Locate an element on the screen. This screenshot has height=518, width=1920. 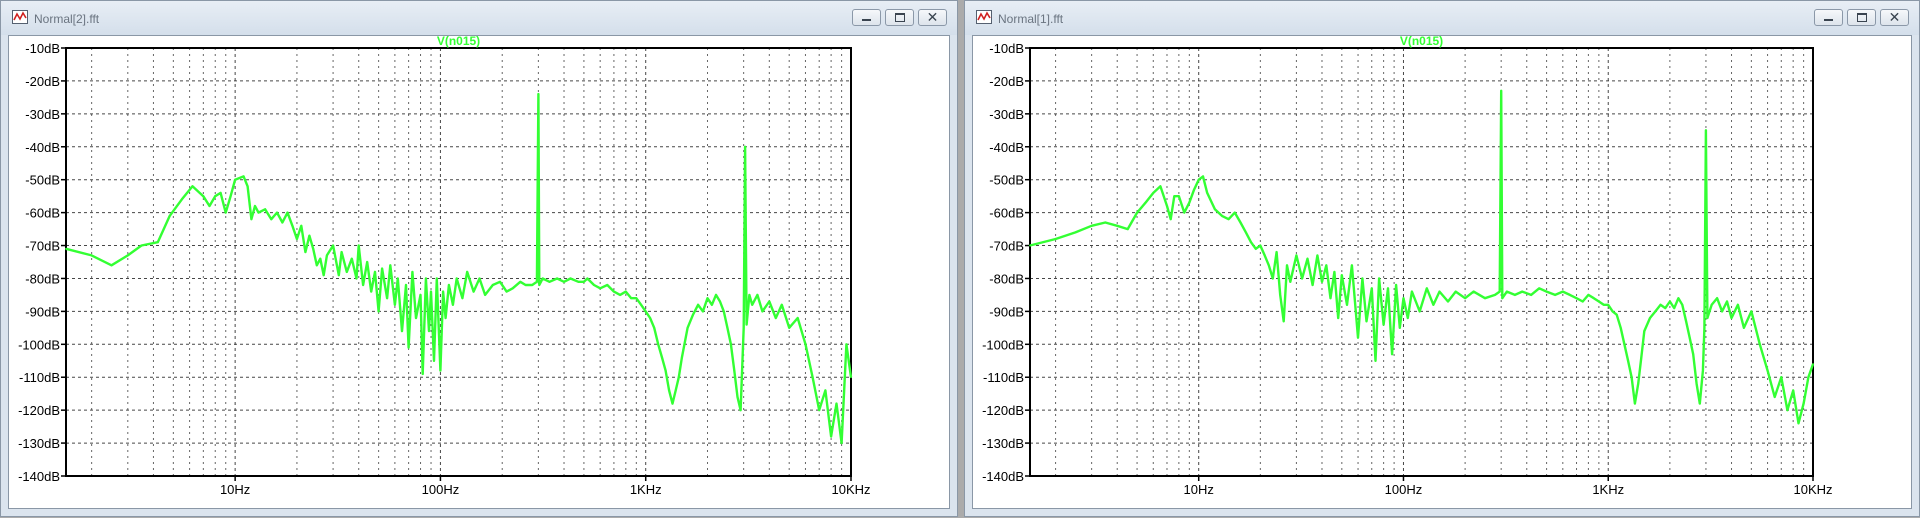
y-tick-label: -130dB is located at coordinates (1003, 443).